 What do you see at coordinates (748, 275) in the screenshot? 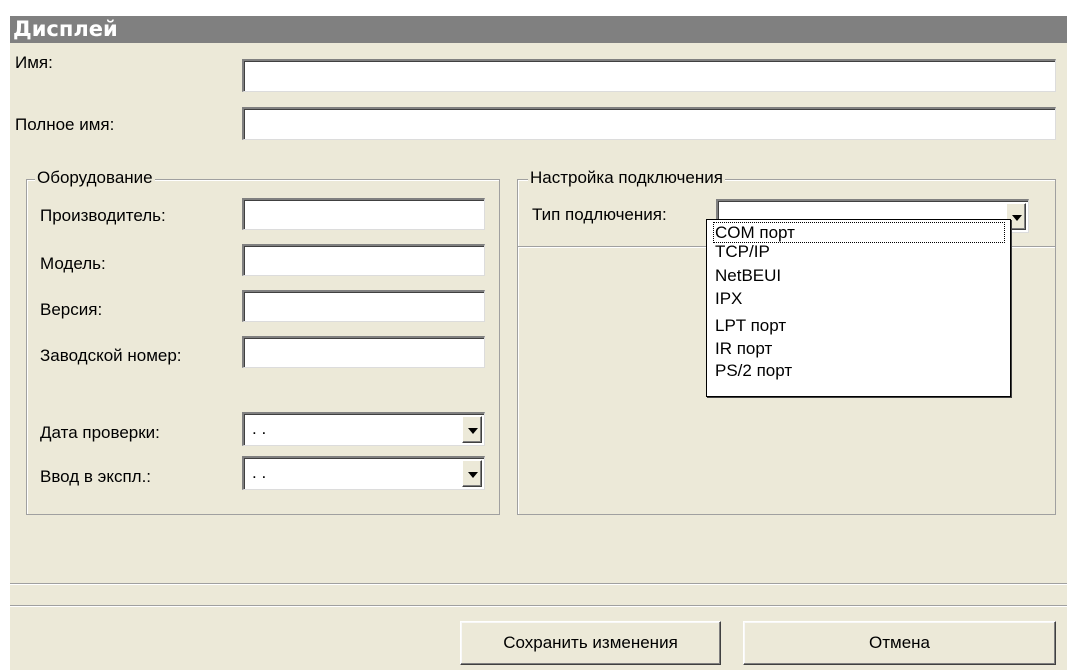
I see `dropdown-option-netbeui: NetBEUI` at bounding box center [748, 275].